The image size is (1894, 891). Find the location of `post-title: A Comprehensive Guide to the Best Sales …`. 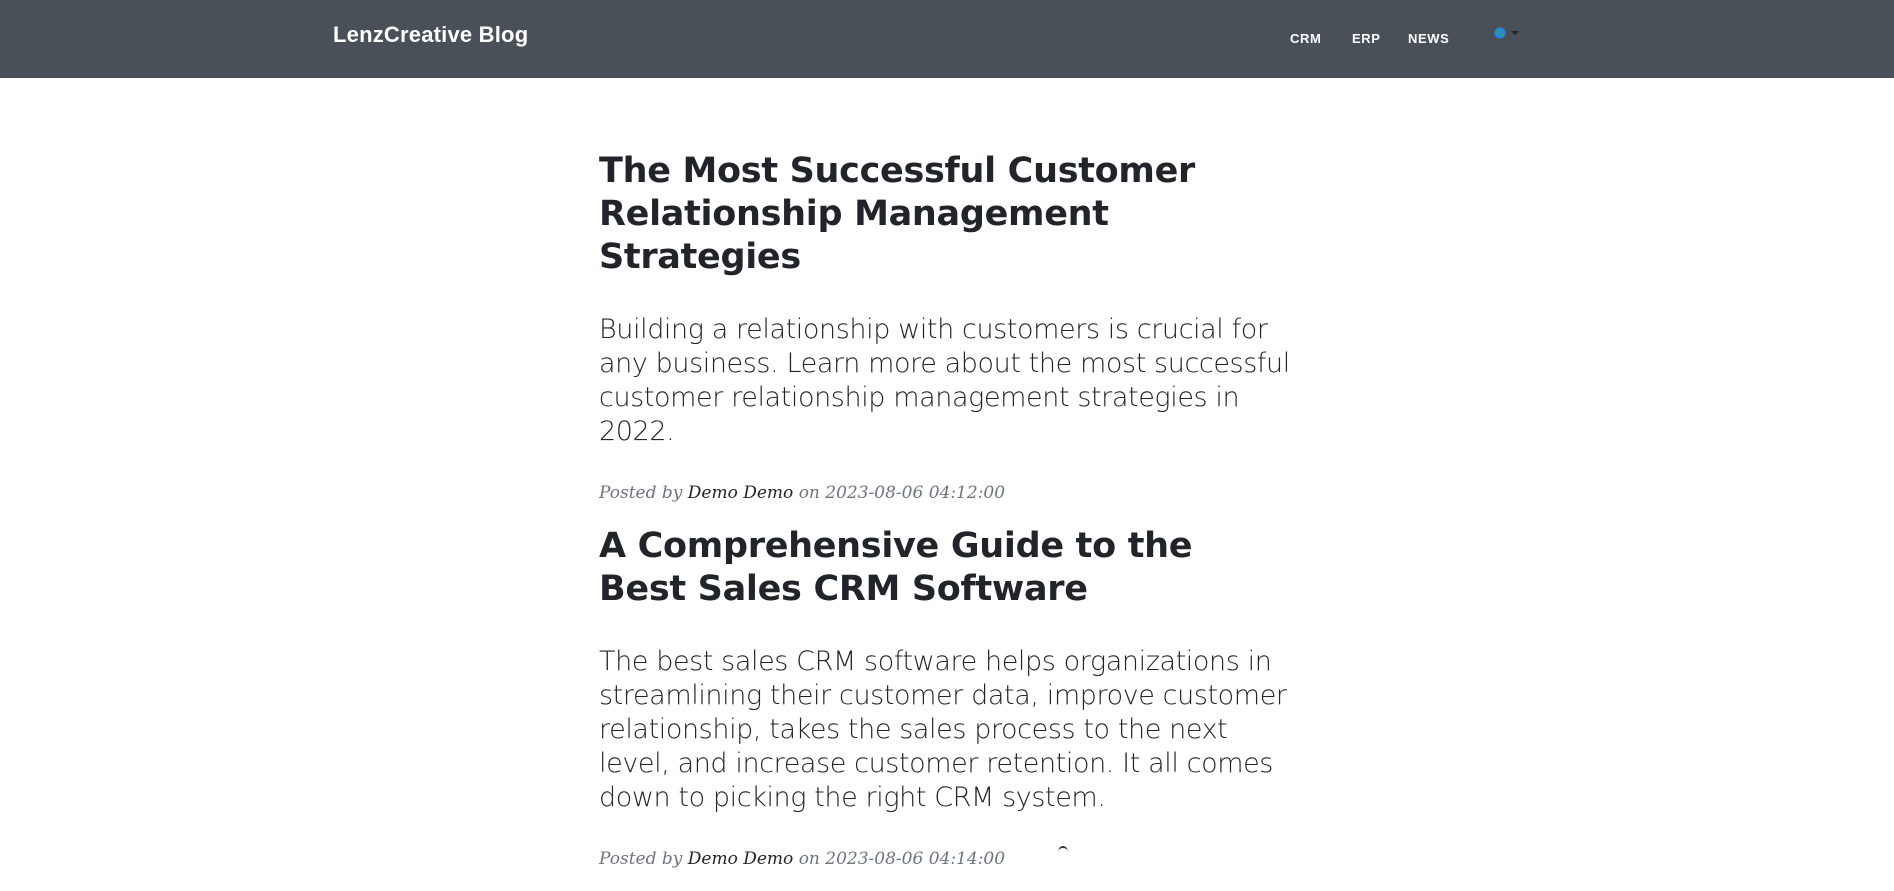

post-title: A Comprehensive Guide to the Best Sales … is located at coordinates (939, 568).